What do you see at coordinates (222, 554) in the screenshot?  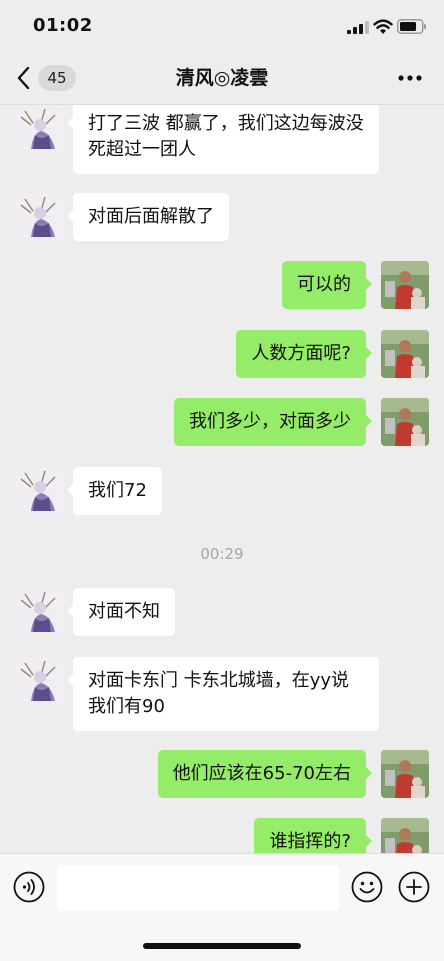 I see `message-timestamp: 00:29` at bounding box center [222, 554].